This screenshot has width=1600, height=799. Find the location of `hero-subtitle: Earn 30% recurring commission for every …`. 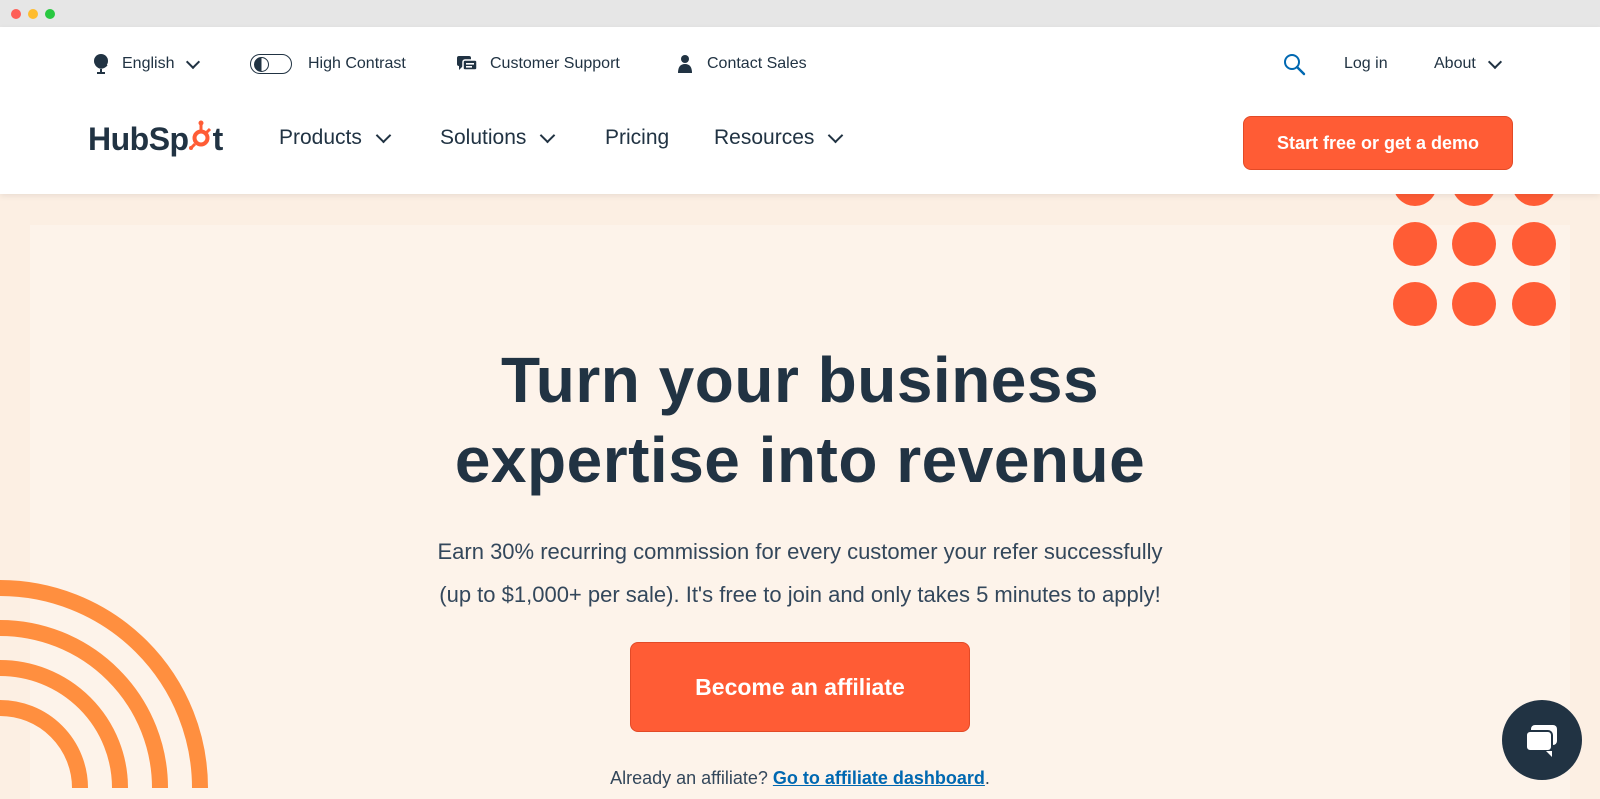

hero-subtitle: Earn 30% recurring commission for every … is located at coordinates (800, 573).